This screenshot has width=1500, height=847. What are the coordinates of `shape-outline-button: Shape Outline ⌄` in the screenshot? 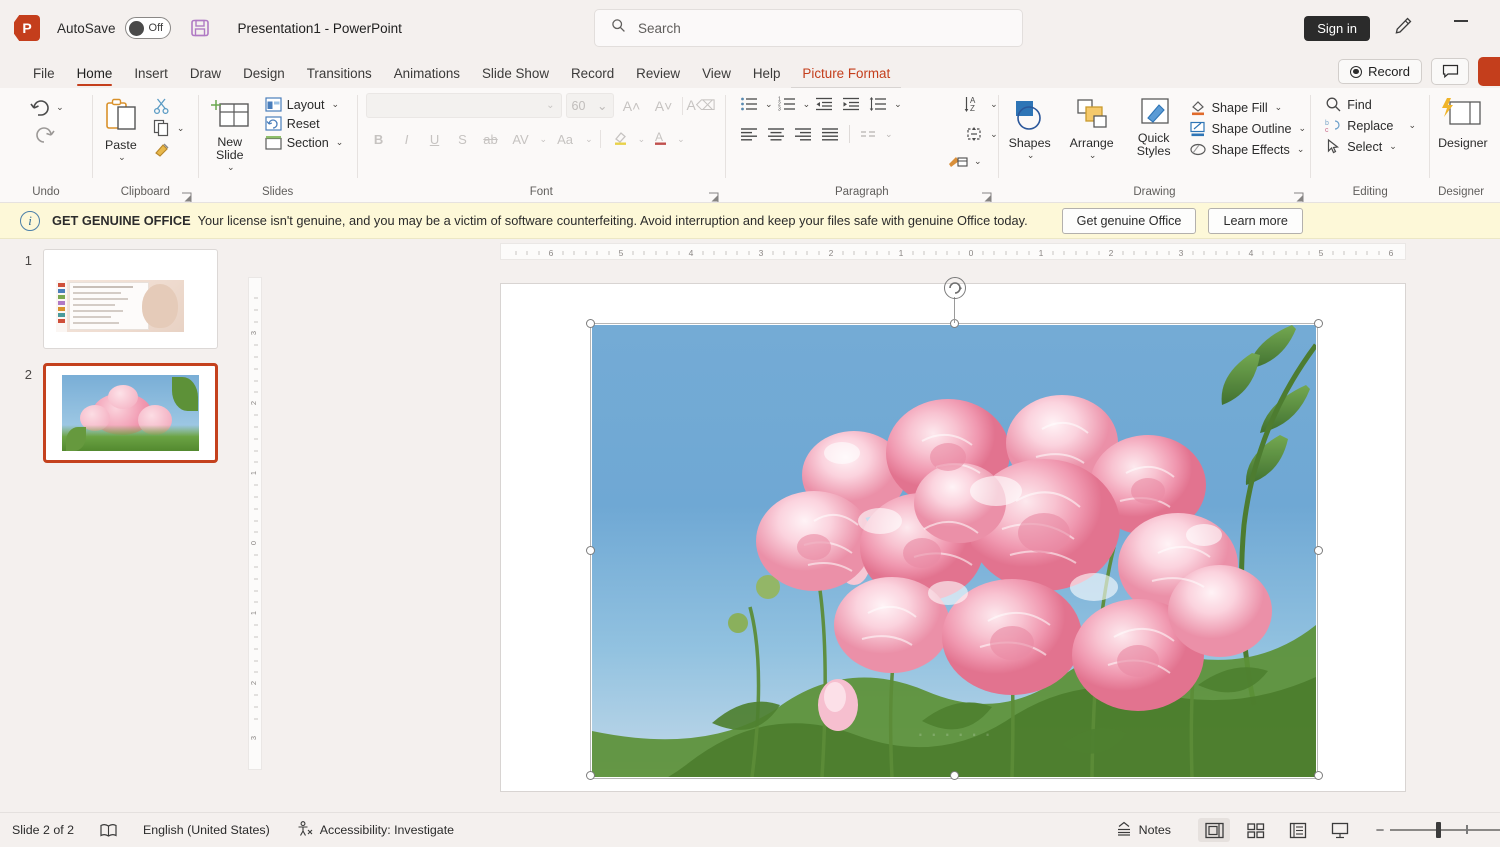 It's located at (1247, 128).